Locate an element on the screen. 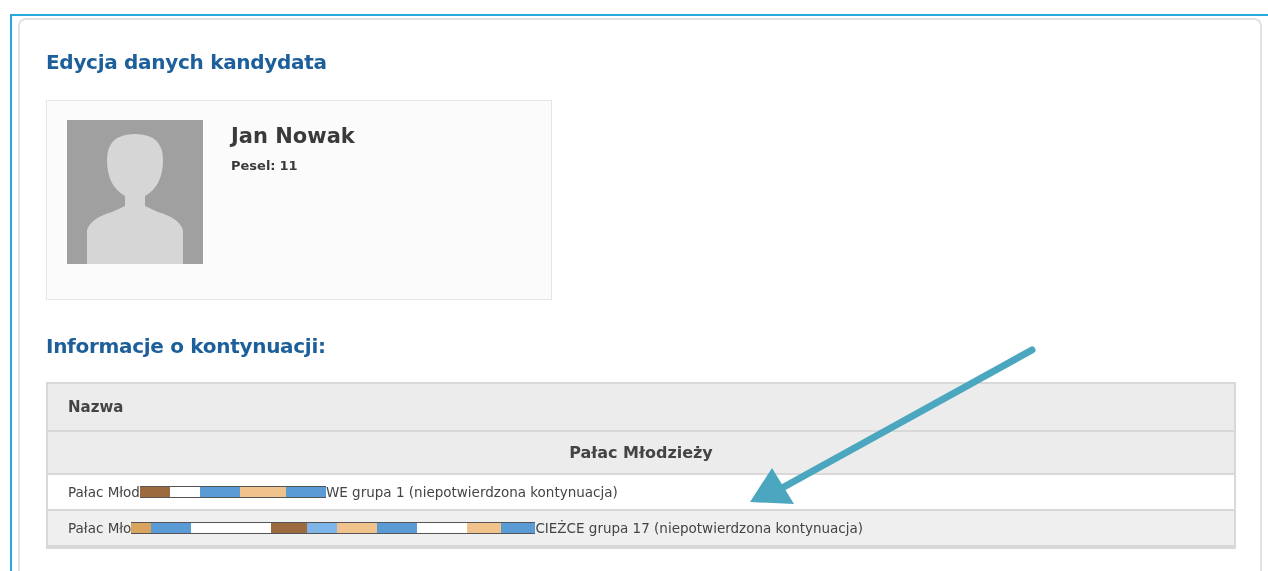 This screenshot has height=571, width=1268. candidate-name: Jan Nowak is located at coordinates (293, 136).